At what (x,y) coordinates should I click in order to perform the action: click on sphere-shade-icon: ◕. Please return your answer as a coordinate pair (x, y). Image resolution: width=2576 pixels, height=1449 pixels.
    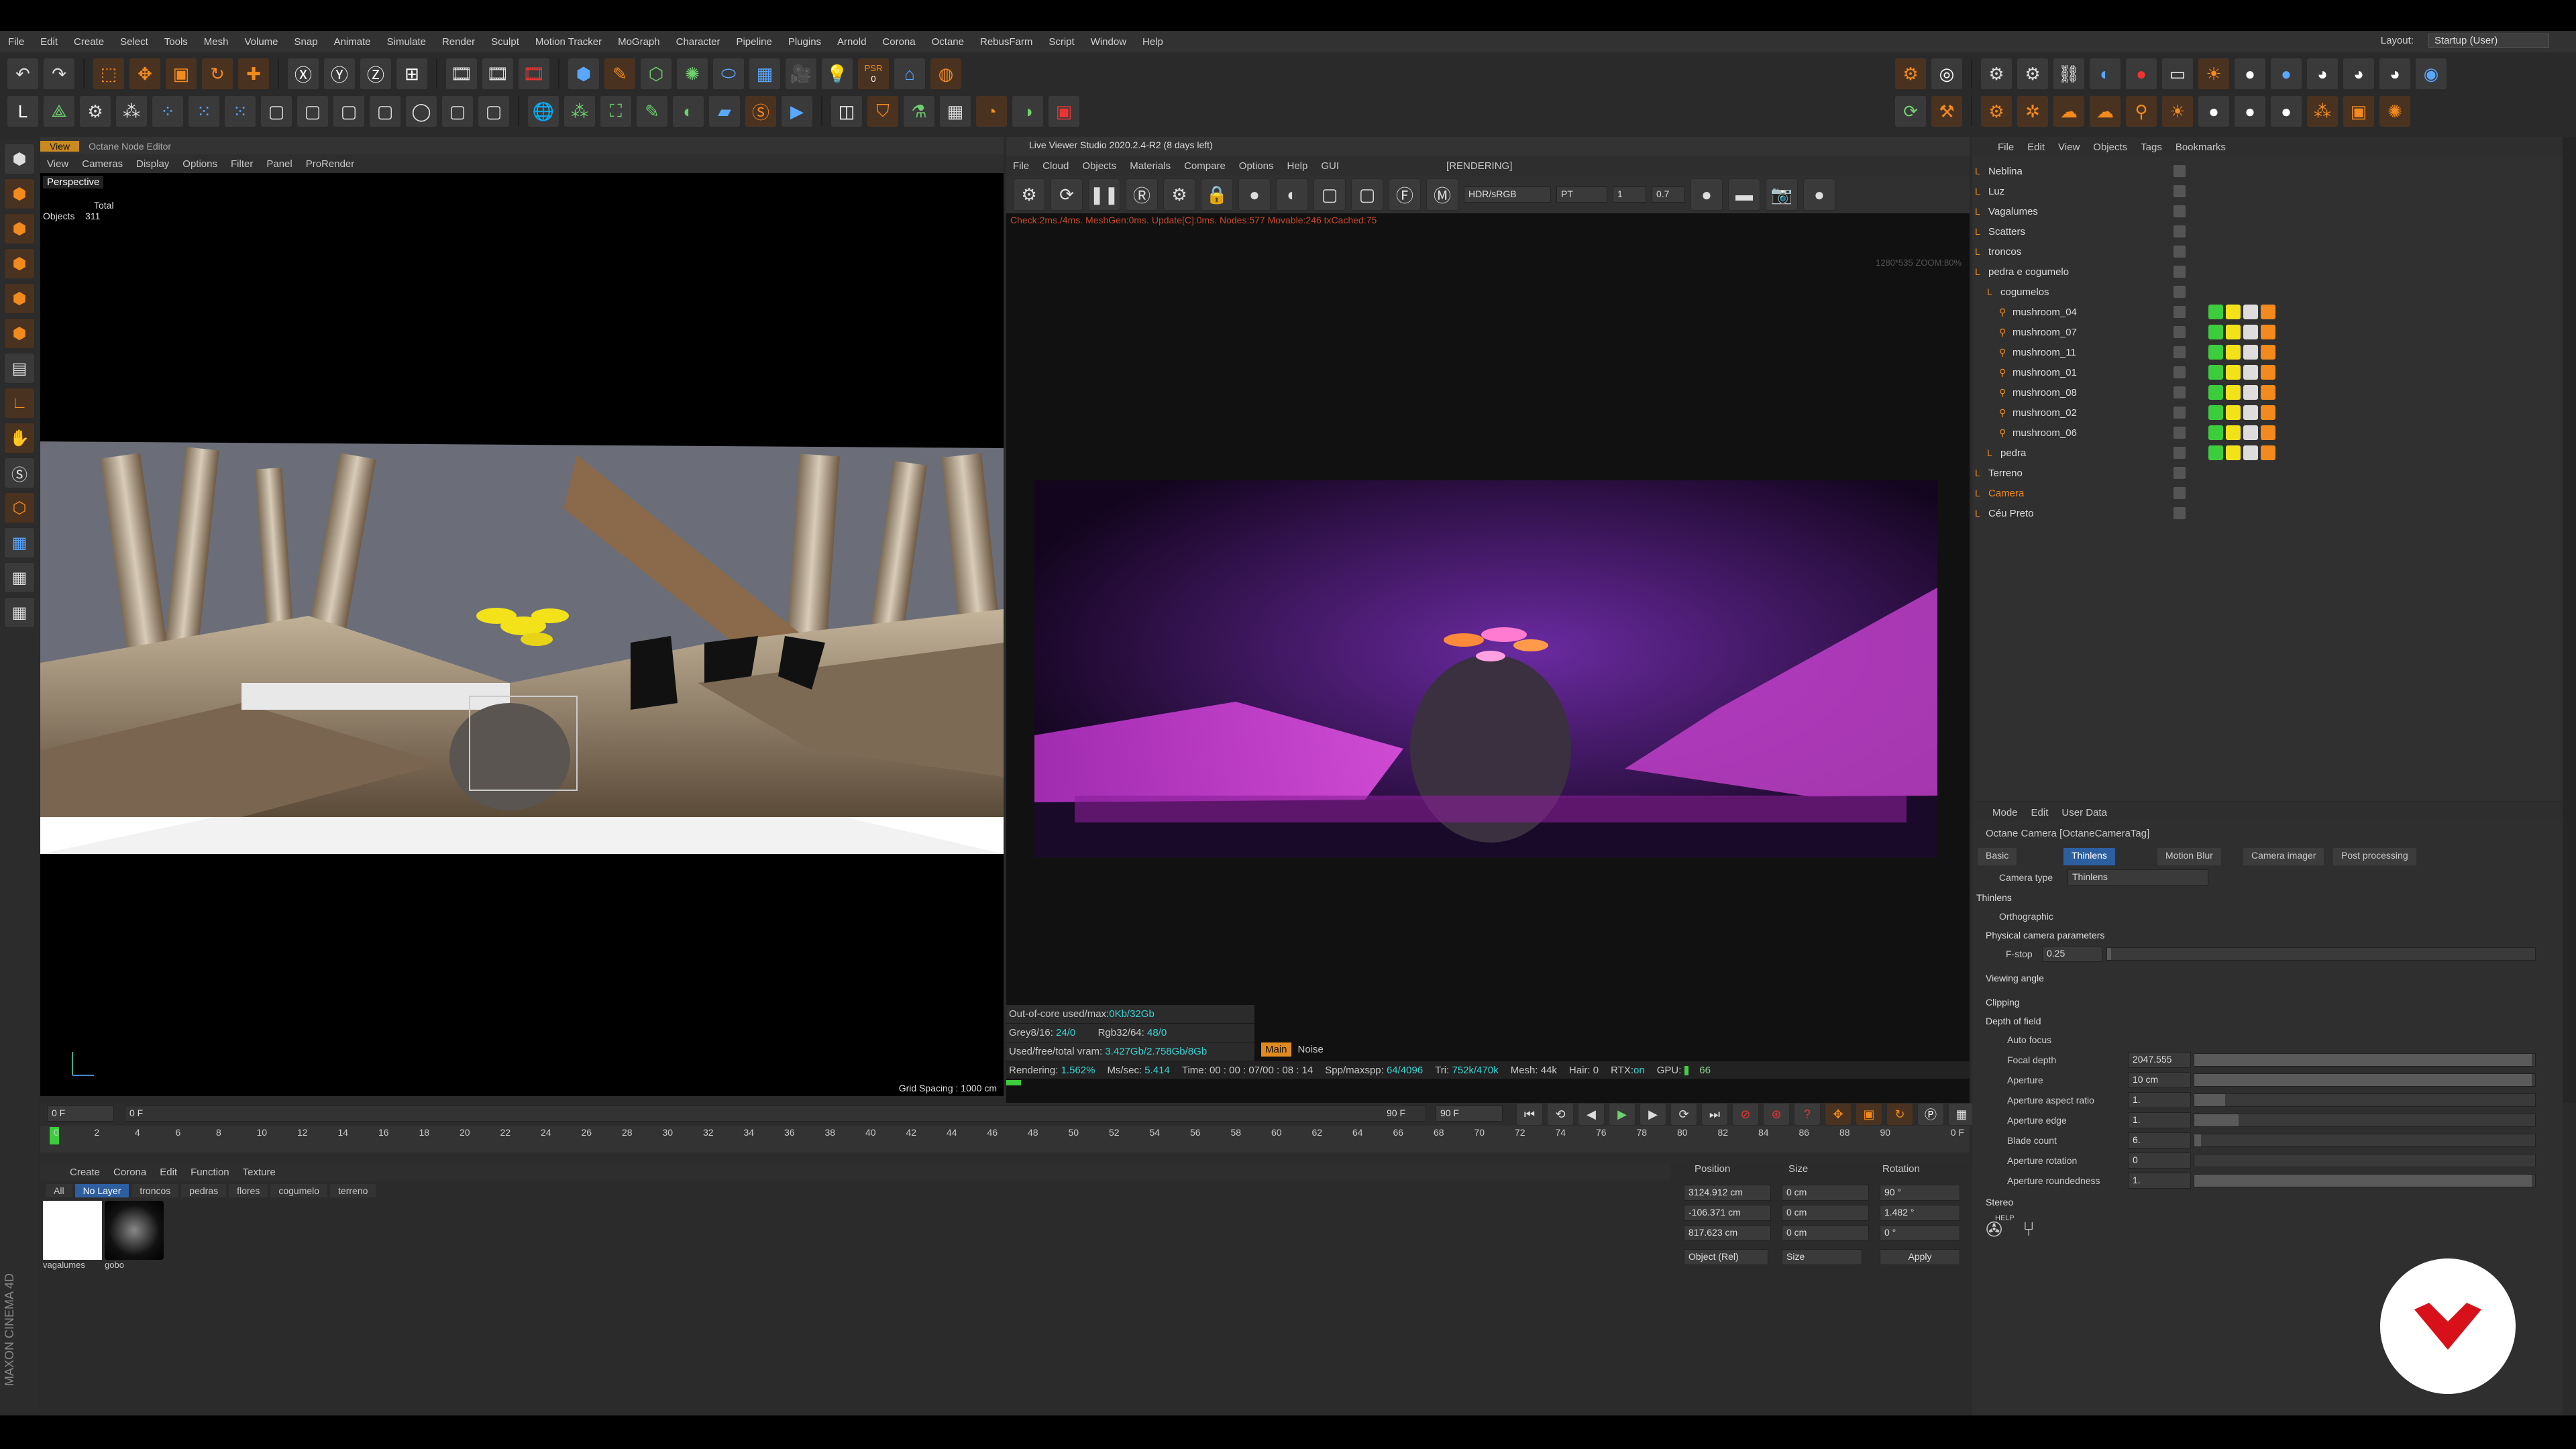
    Looking at the image, I should click on (2395, 74).